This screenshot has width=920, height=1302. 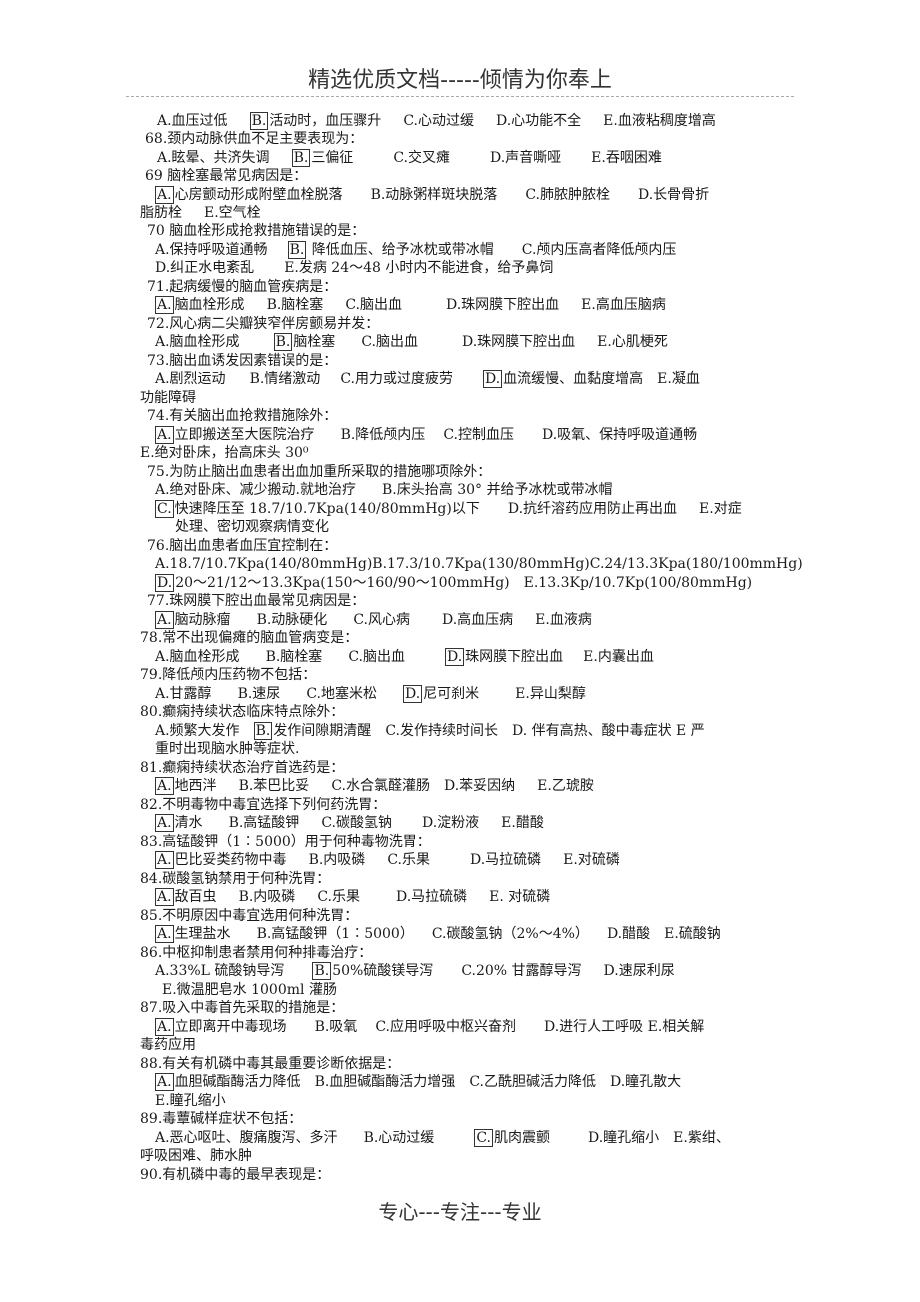 What do you see at coordinates (356, 823) in the screenshot?
I see `text-run: C.碳酸氢钠` at bounding box center [356, 823].